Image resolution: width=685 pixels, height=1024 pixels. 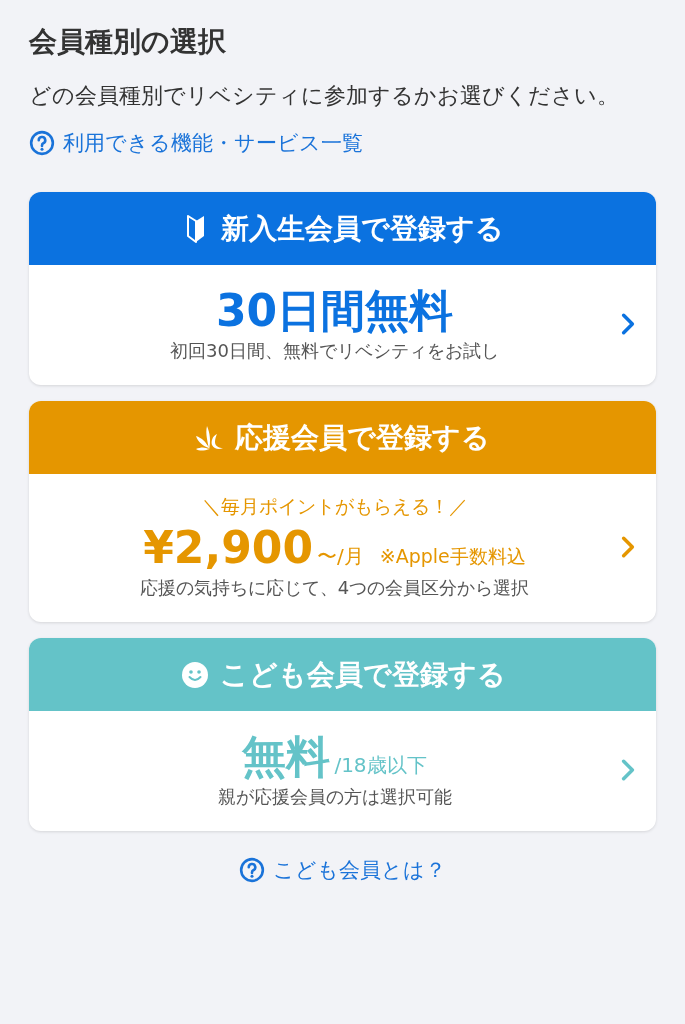 I want to click on card-title: 新入生会員で登録する, so click(x=362, y=228).